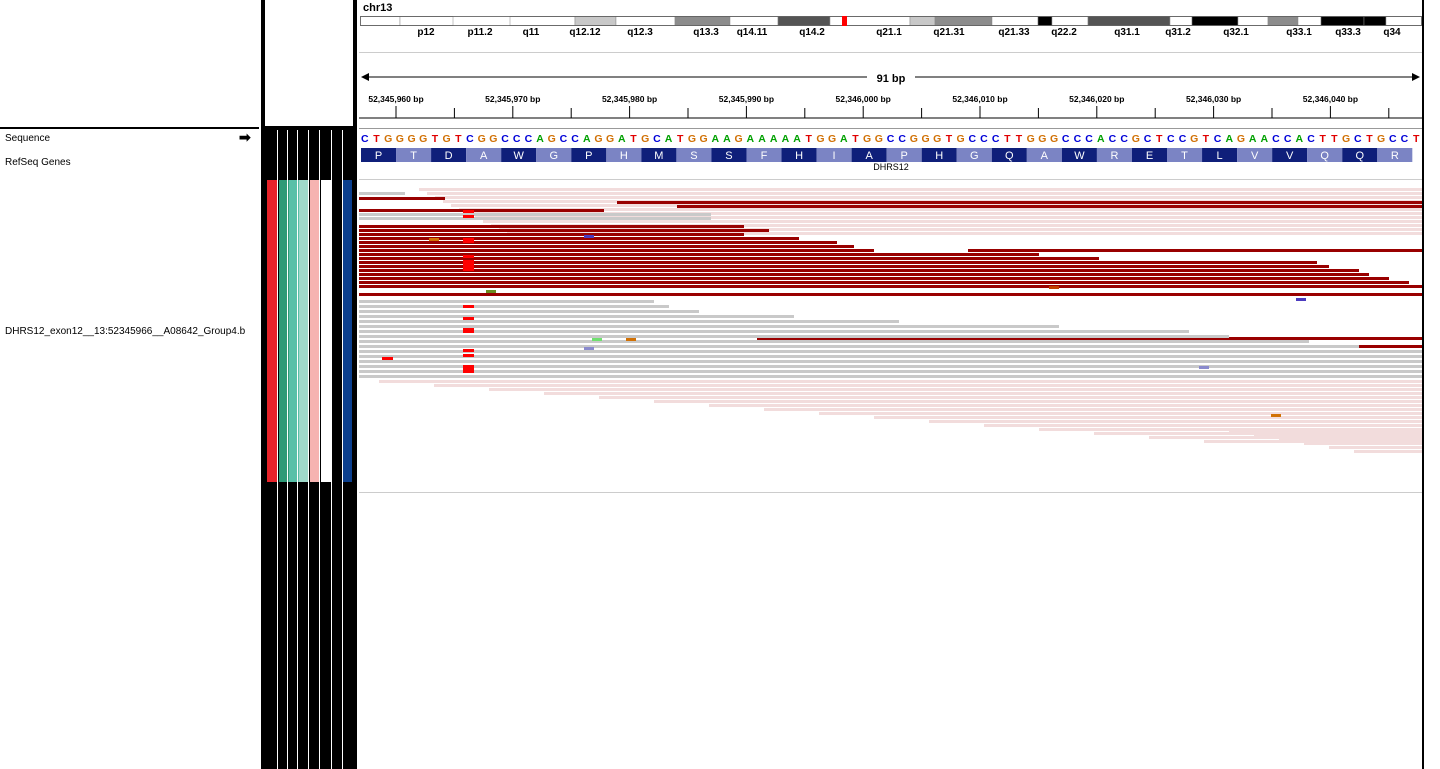 The width and height of the screenshot is (1440, 769). I want to click on span-arrow-right, so click(1416, 77).